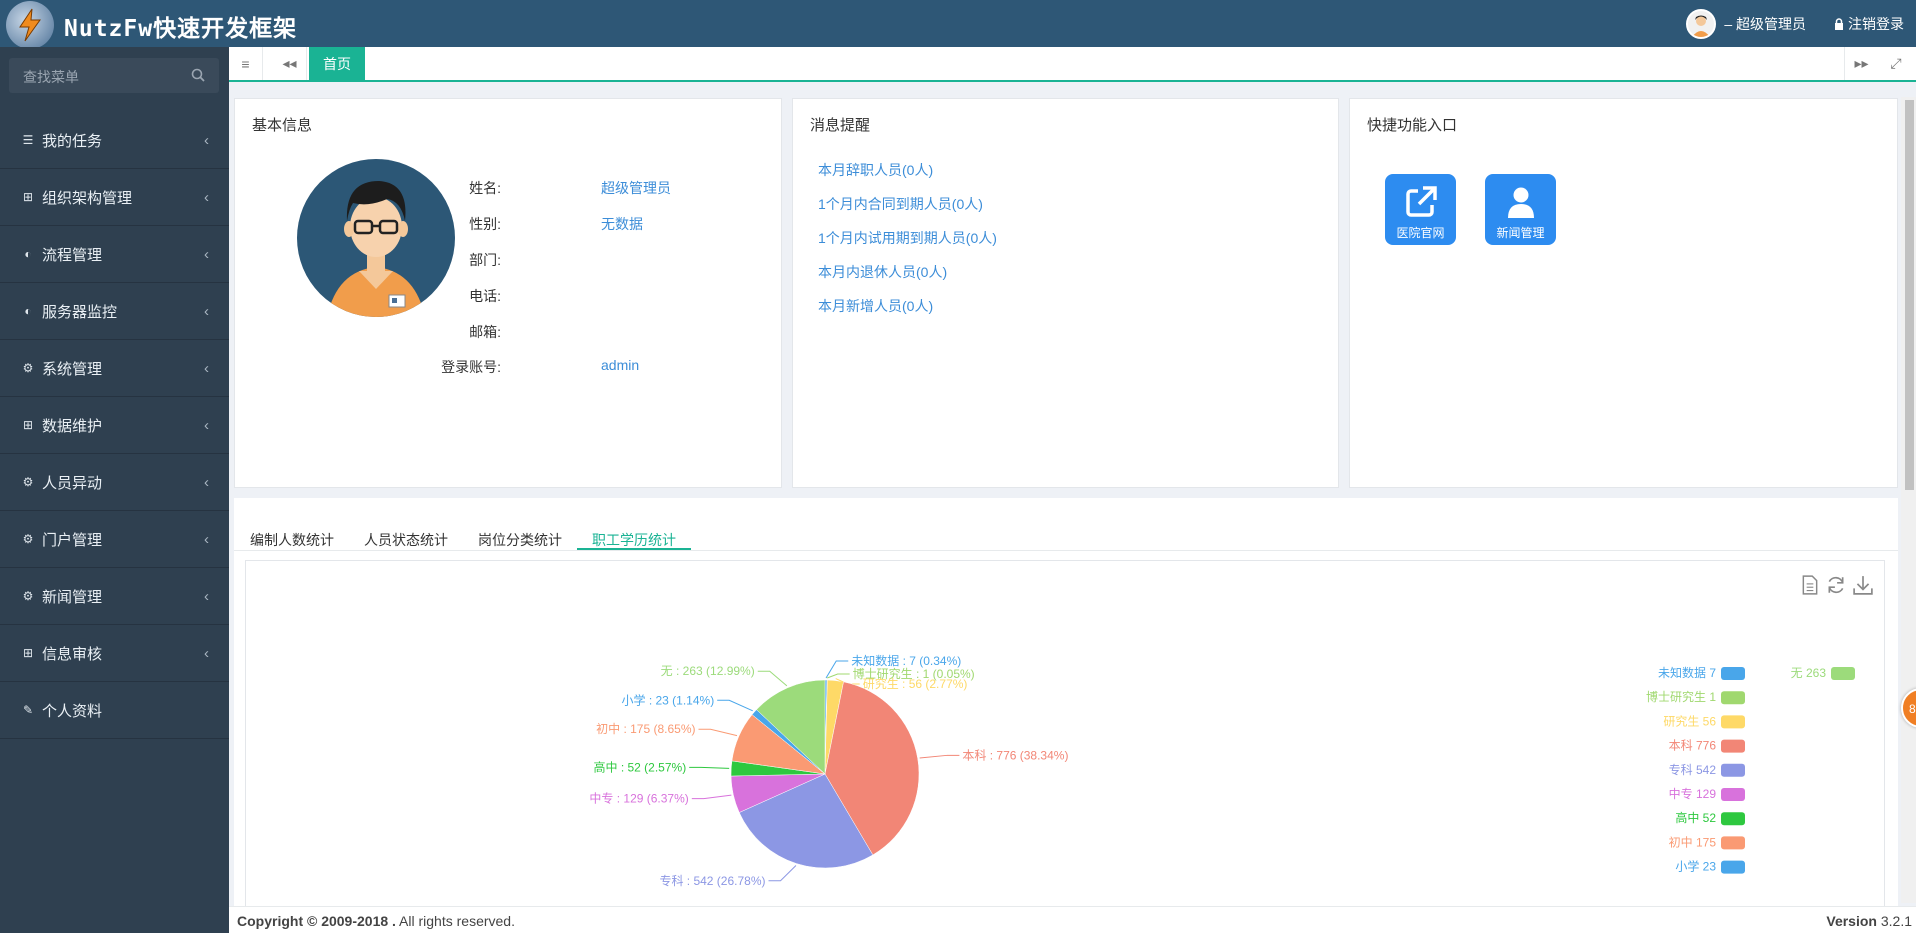  I want to click on current-user: – 超级管理员, so click(1746, 24).